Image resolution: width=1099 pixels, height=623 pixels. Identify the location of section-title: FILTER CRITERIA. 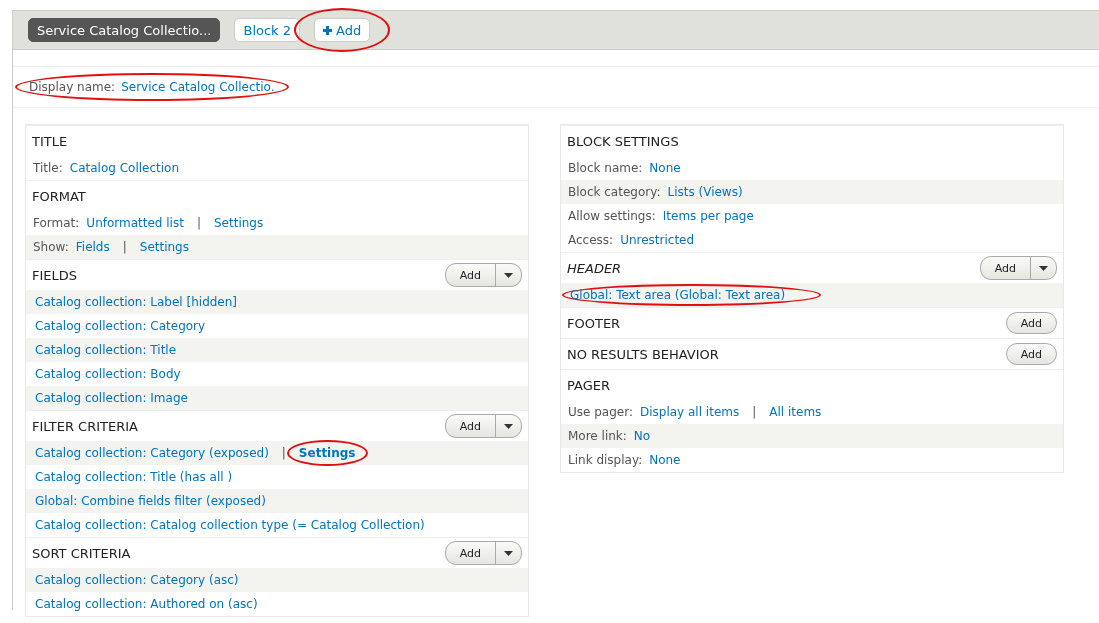
(85, 426).